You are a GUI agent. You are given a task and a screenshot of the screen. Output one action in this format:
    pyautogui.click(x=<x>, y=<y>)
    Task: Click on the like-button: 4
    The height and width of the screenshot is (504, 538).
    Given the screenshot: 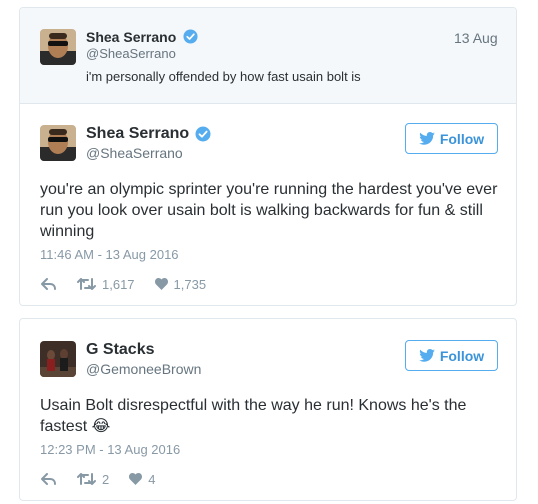 What is the action you would take?
    pyautogui.click(x=142, y=479)
    